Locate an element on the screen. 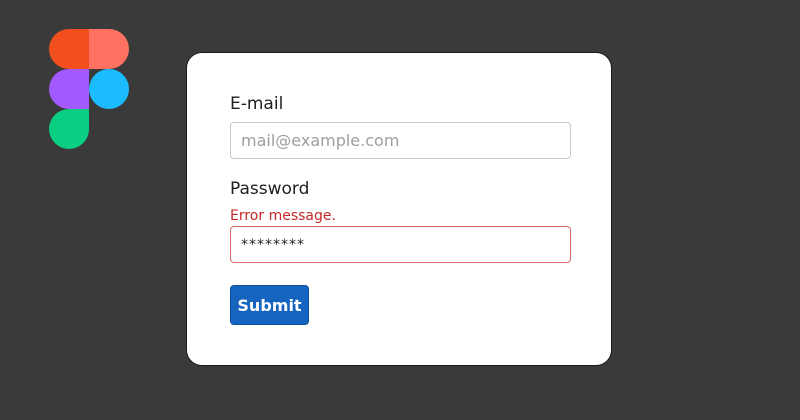 Image resolution: width=800 pixels, height=420 pixels. figma-logo-middle-left is located at coordinates (69, 89).